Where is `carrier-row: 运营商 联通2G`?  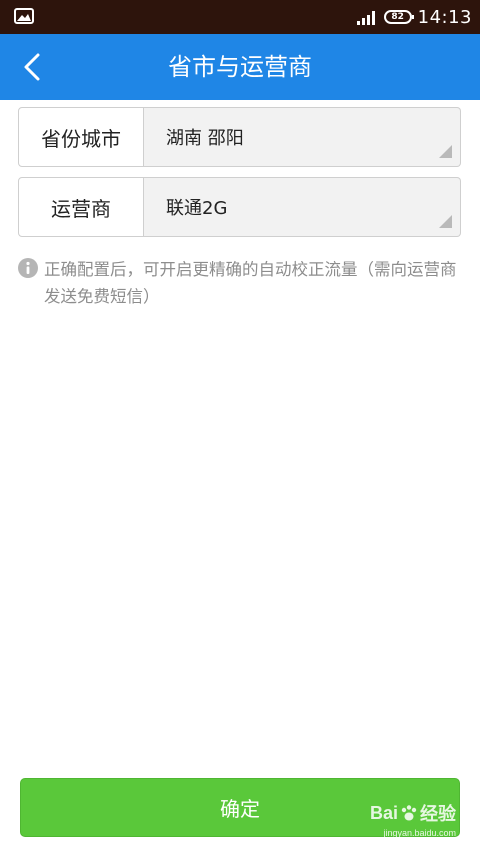 carrier-row: 运营商 联通2G is located at coordinates (239, 207).